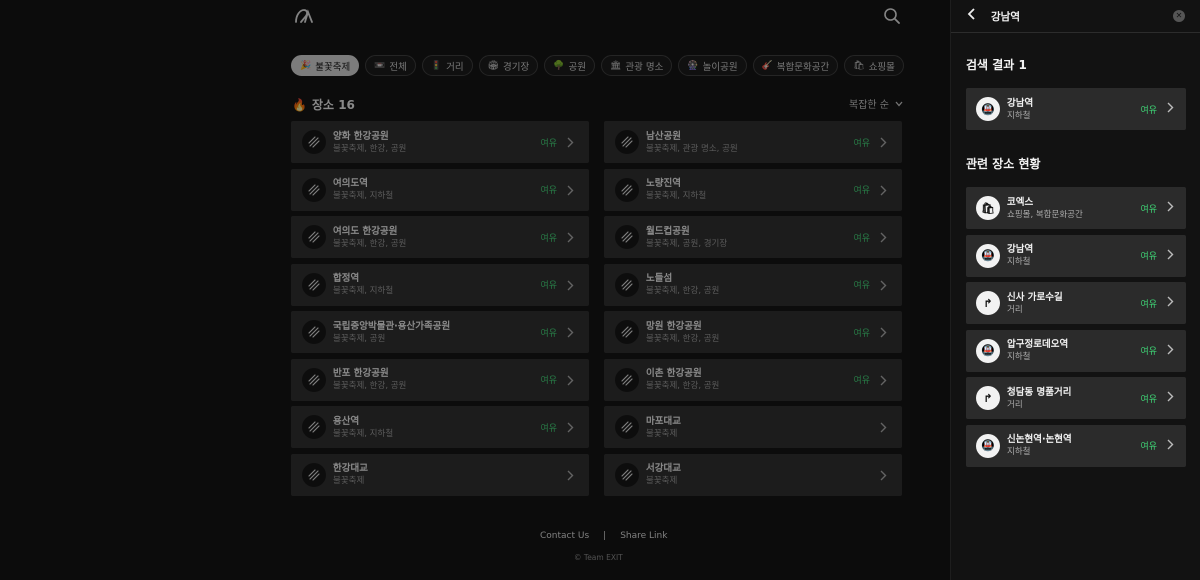 This screenshot has height=580, width=1200. I want to click on share-link: Share Link, so click(643, 536).